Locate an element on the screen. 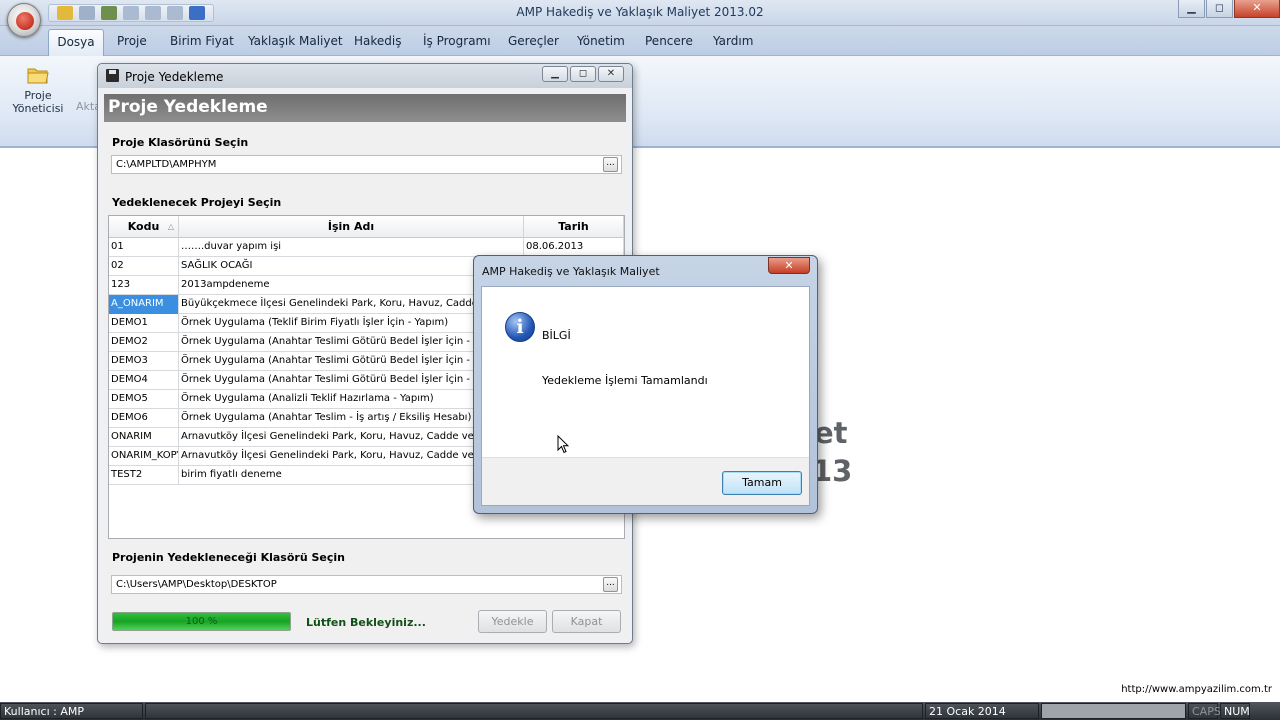  dialog-title: Proje Yedekleme is located at coordinates (174, 77).